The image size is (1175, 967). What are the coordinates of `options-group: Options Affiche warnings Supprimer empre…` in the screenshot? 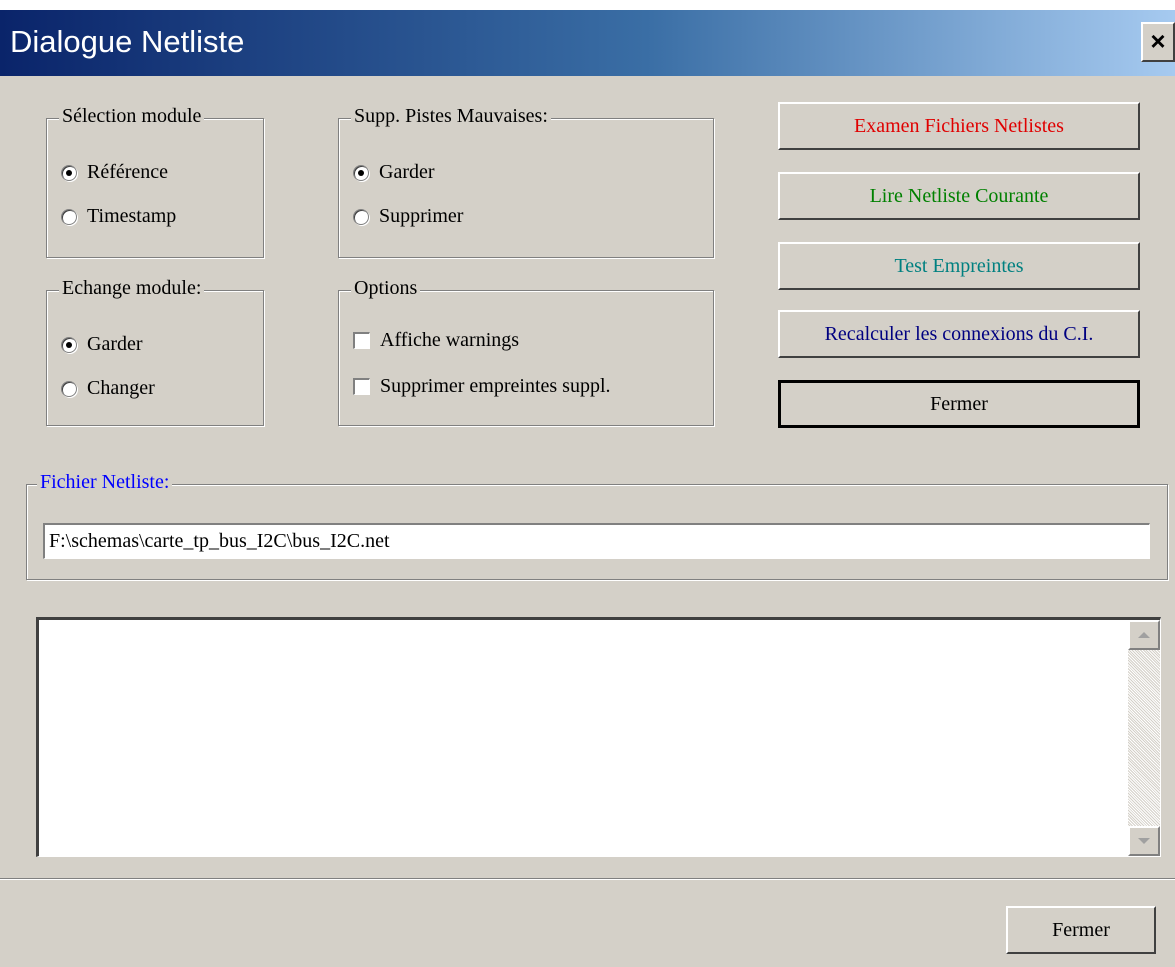 It's located at (526, 351).